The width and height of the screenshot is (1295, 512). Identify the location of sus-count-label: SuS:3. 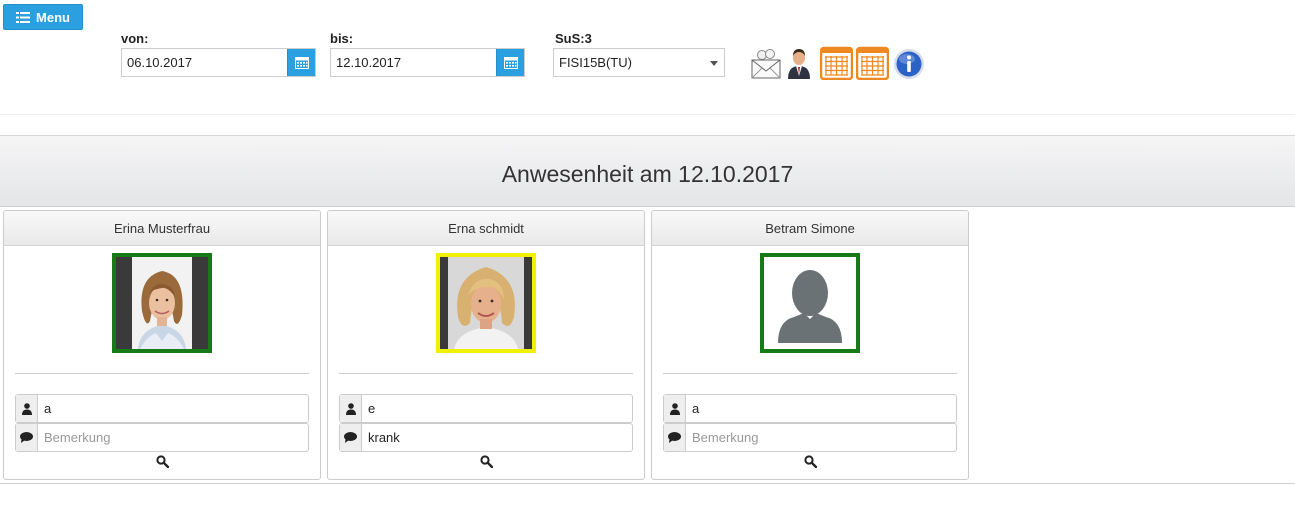
(573, 38).